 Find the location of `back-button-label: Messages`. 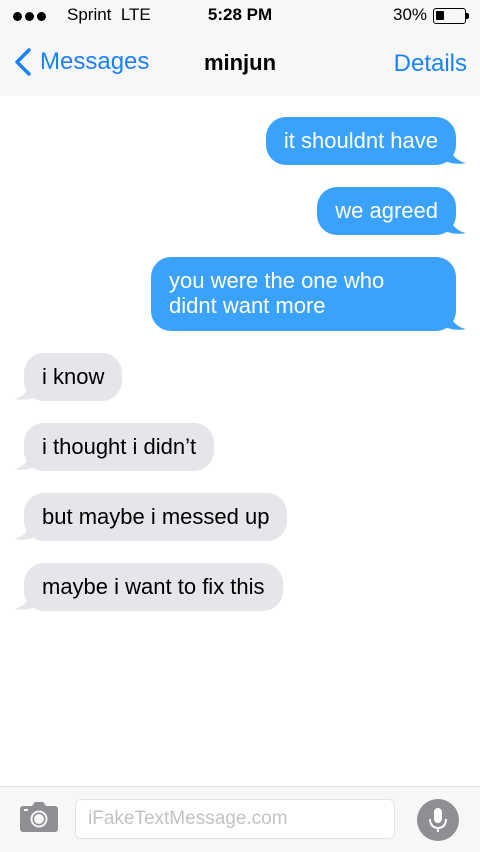

back-button-label: Messages is located at coordinates (95, 61).